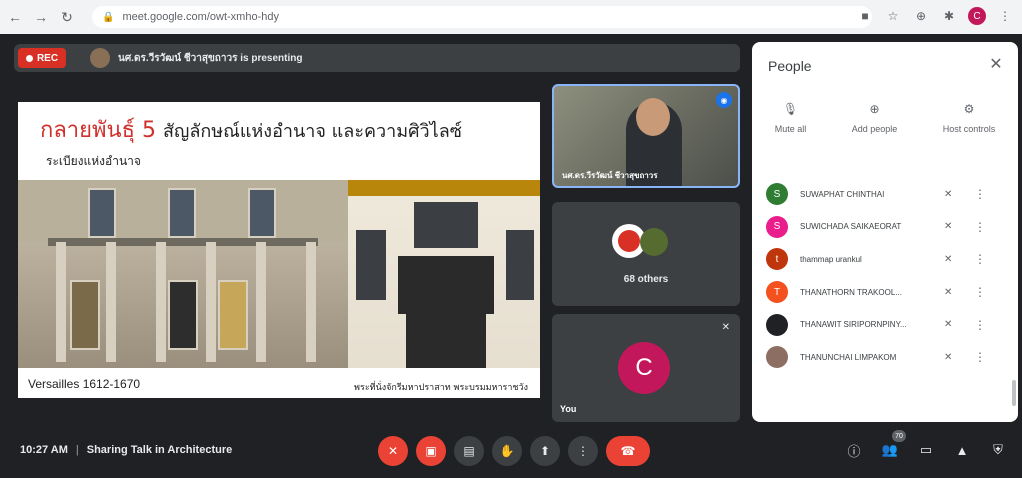 The width and height of the screenshot is (1022, 478). What do you see at coordinates (444, 274) in the screenshot?
I see `chakri-palace-photo` at bounding box center [444, 274].